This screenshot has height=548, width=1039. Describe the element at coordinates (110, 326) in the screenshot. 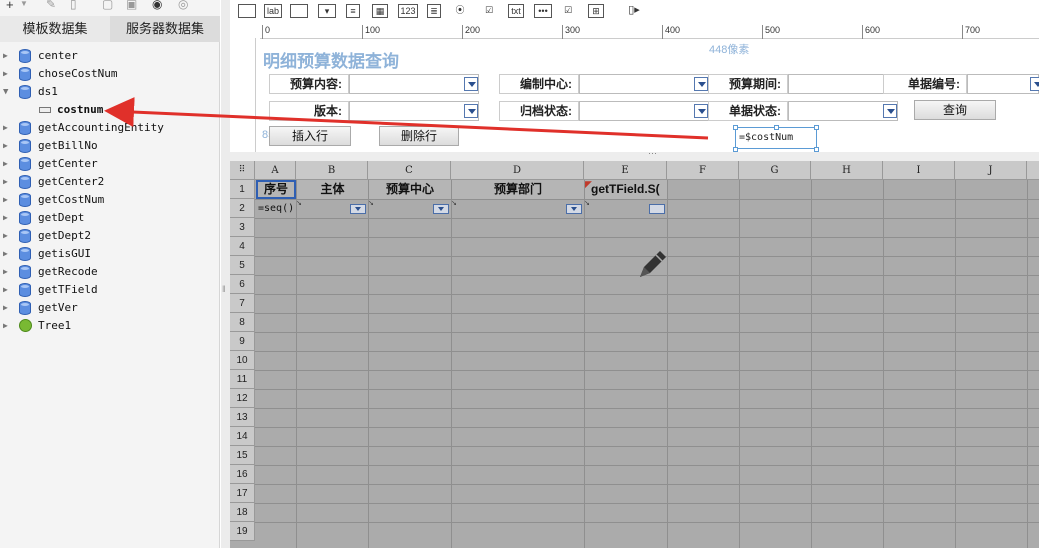

I see `tree-item-tree1: ▶ Tree1` at that location.